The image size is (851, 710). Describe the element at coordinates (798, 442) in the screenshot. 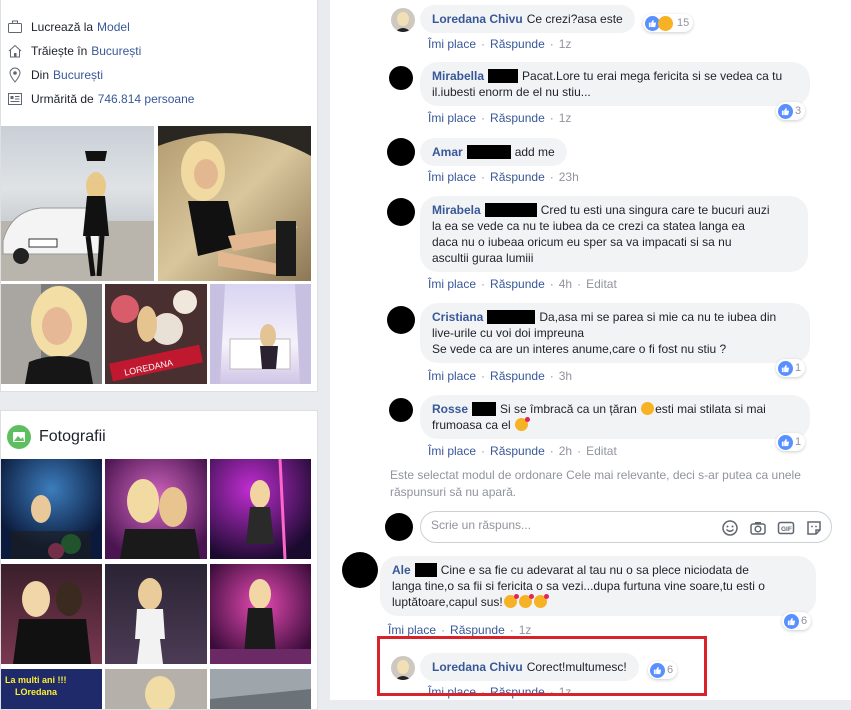

I see `reaction-number: 1` at that location.